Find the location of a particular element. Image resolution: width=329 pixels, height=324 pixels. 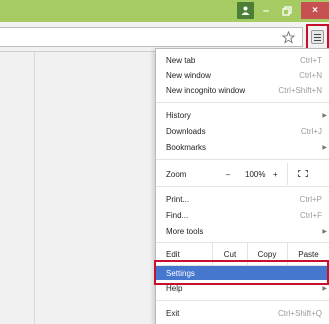

star-icon is located at coordinates (288, 37).